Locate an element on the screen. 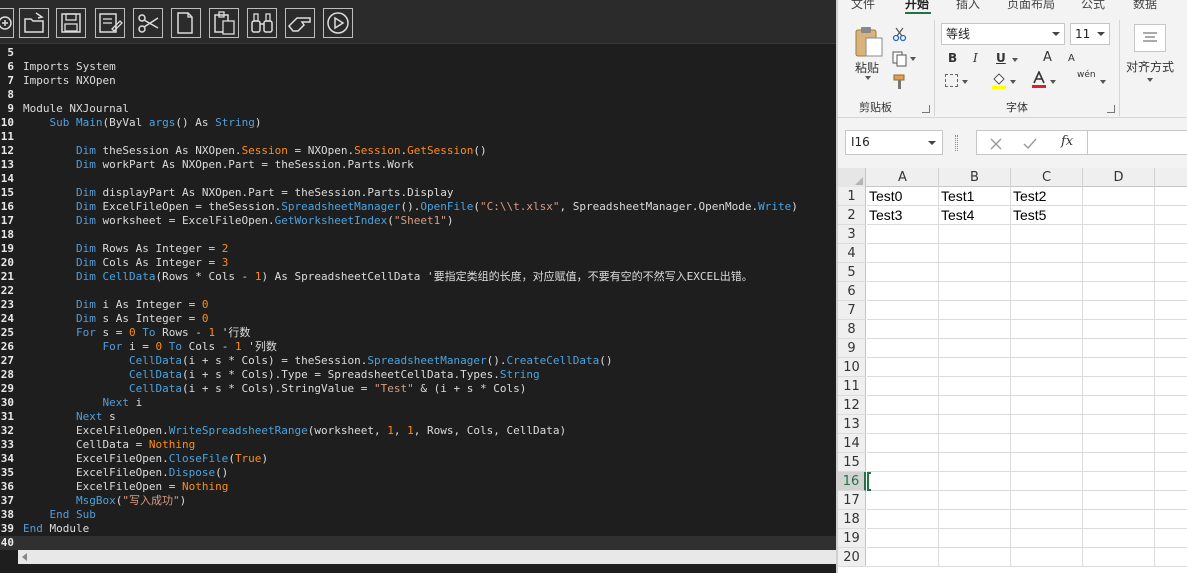 This screenshot has width=1187, height=573. row-header: 18 is located at coordinates (852, 519).